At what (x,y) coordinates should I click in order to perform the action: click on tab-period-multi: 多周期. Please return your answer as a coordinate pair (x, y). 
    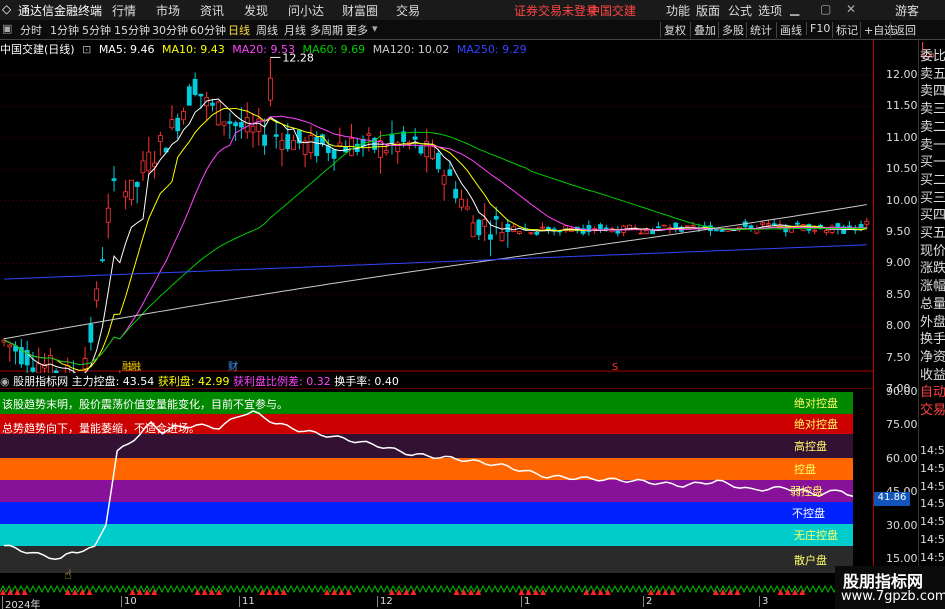
    Looking at the image, I should click on (326, 30).